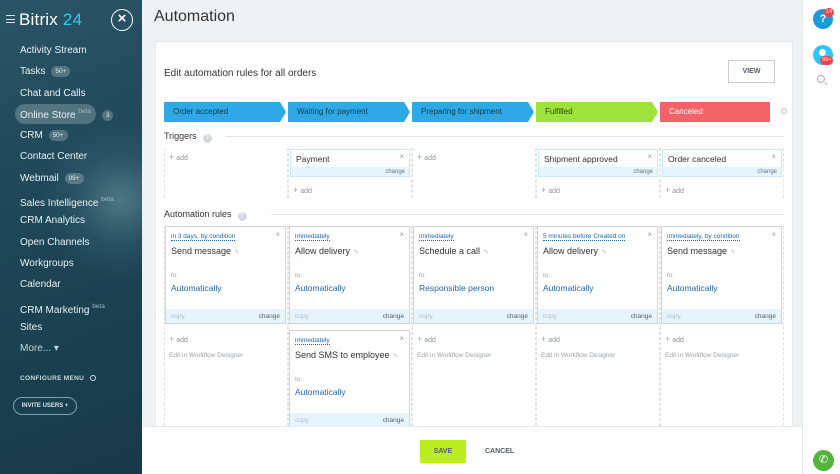 This screenshot has width=840, height=474. What do you see at coordinates (225, 112) in the screenshot?
I see `stage-order-accepted: Order accepted` at bounding box center [225, 112].